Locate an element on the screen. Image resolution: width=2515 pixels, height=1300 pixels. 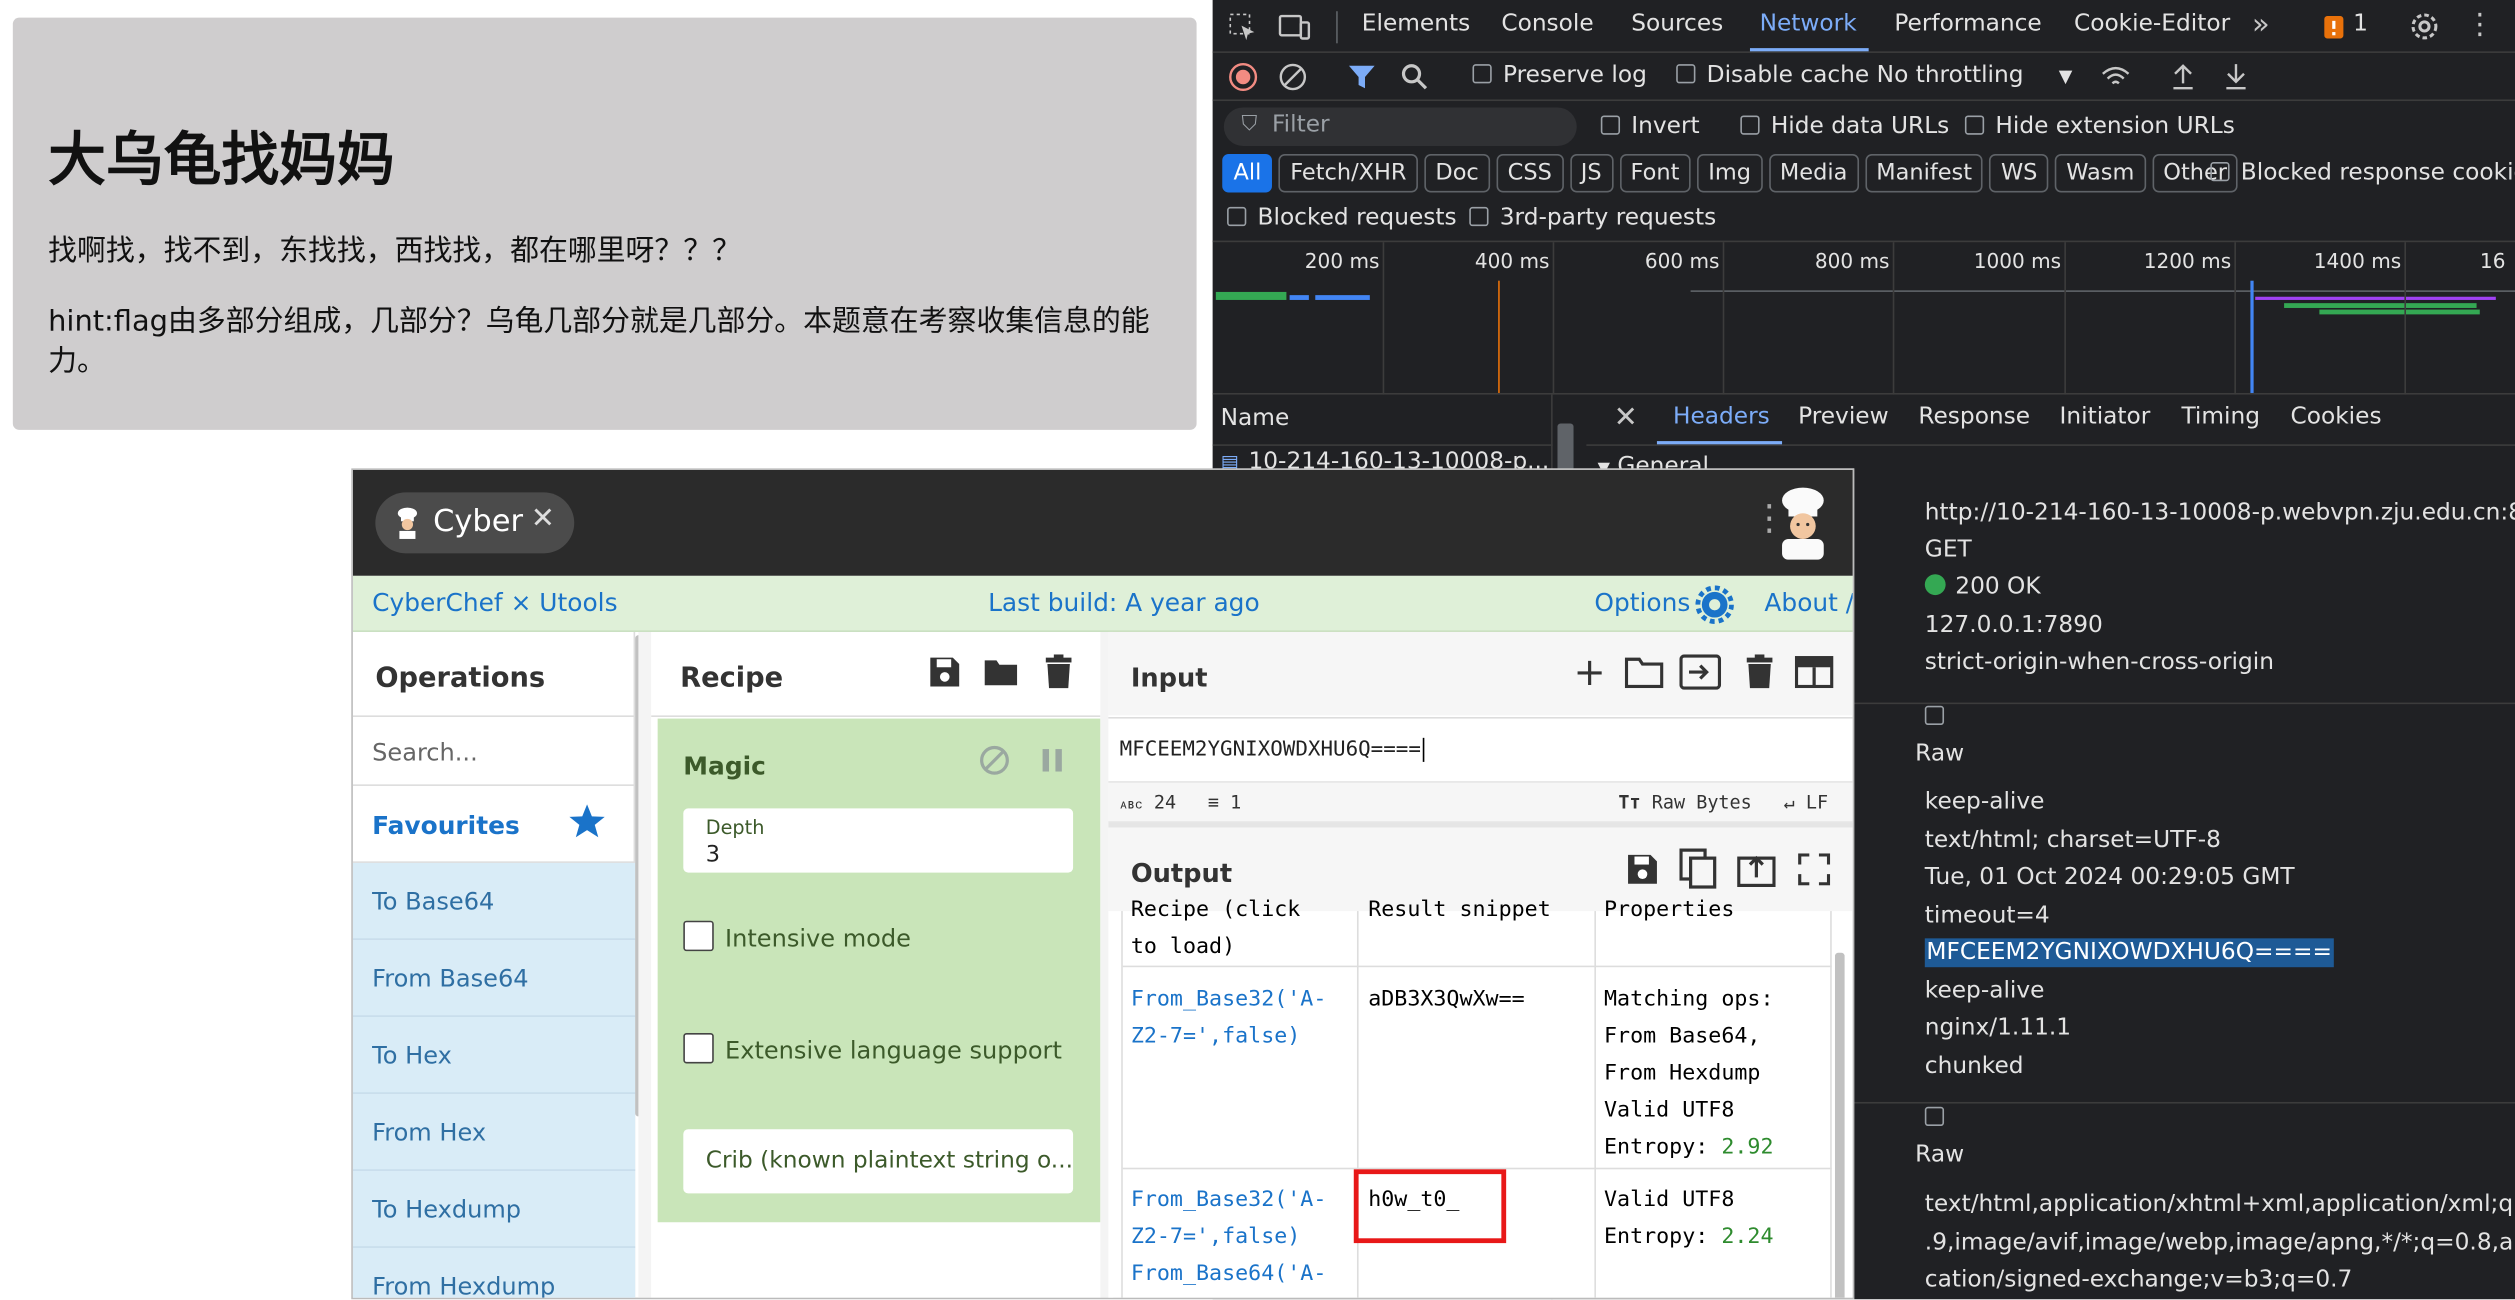
filter-chip-fetch-xhr: Fetch/XHR is located at coordinates (1348, 173).